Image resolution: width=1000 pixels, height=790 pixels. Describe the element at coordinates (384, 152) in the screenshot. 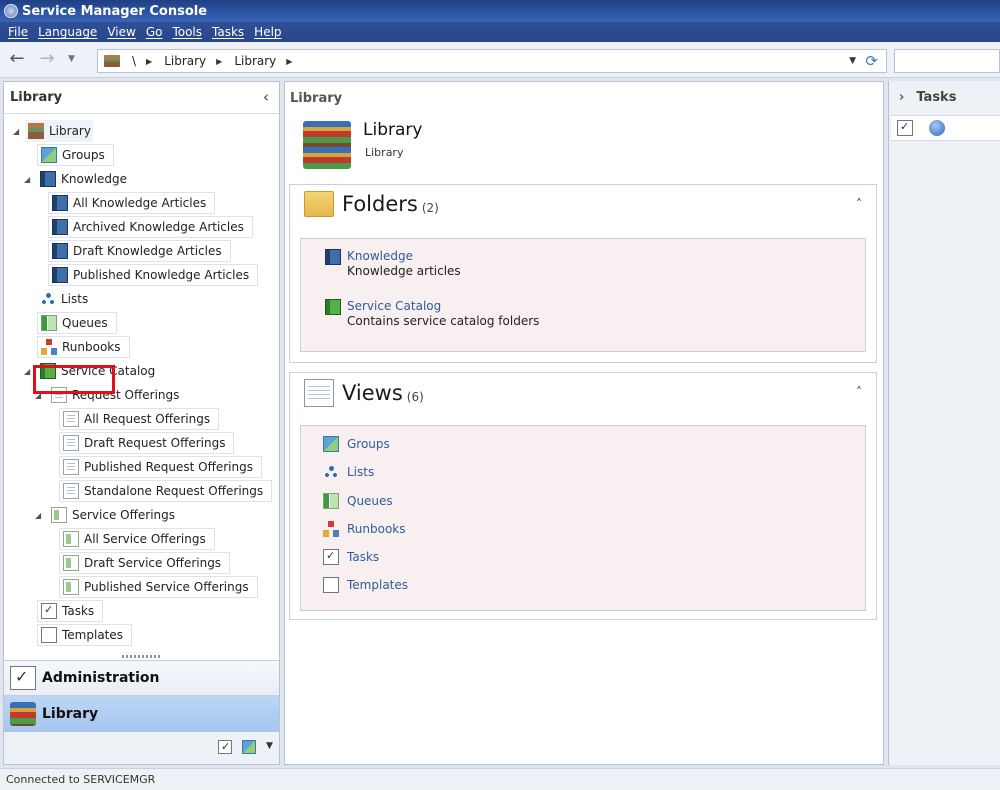

I see `content-subtitle: Library` at that location.